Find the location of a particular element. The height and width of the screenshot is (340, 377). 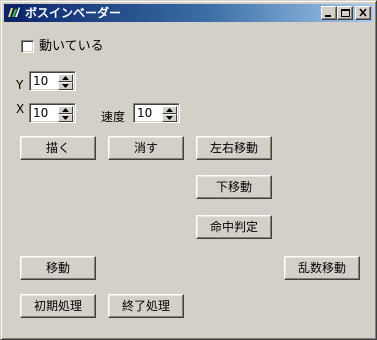

move-down-button: 下移動 is located at coordinates (234, 187).